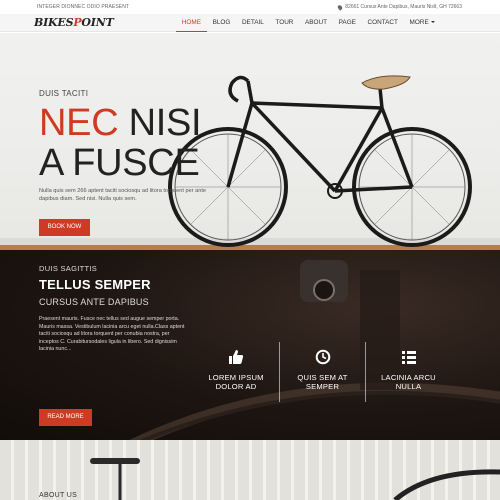 The image size is (500, 500). What do you see at coordinates (64, 93) in the screenshot?
I see `hero-kicker: DUIS TACITI` at bounding box center [64, 93].